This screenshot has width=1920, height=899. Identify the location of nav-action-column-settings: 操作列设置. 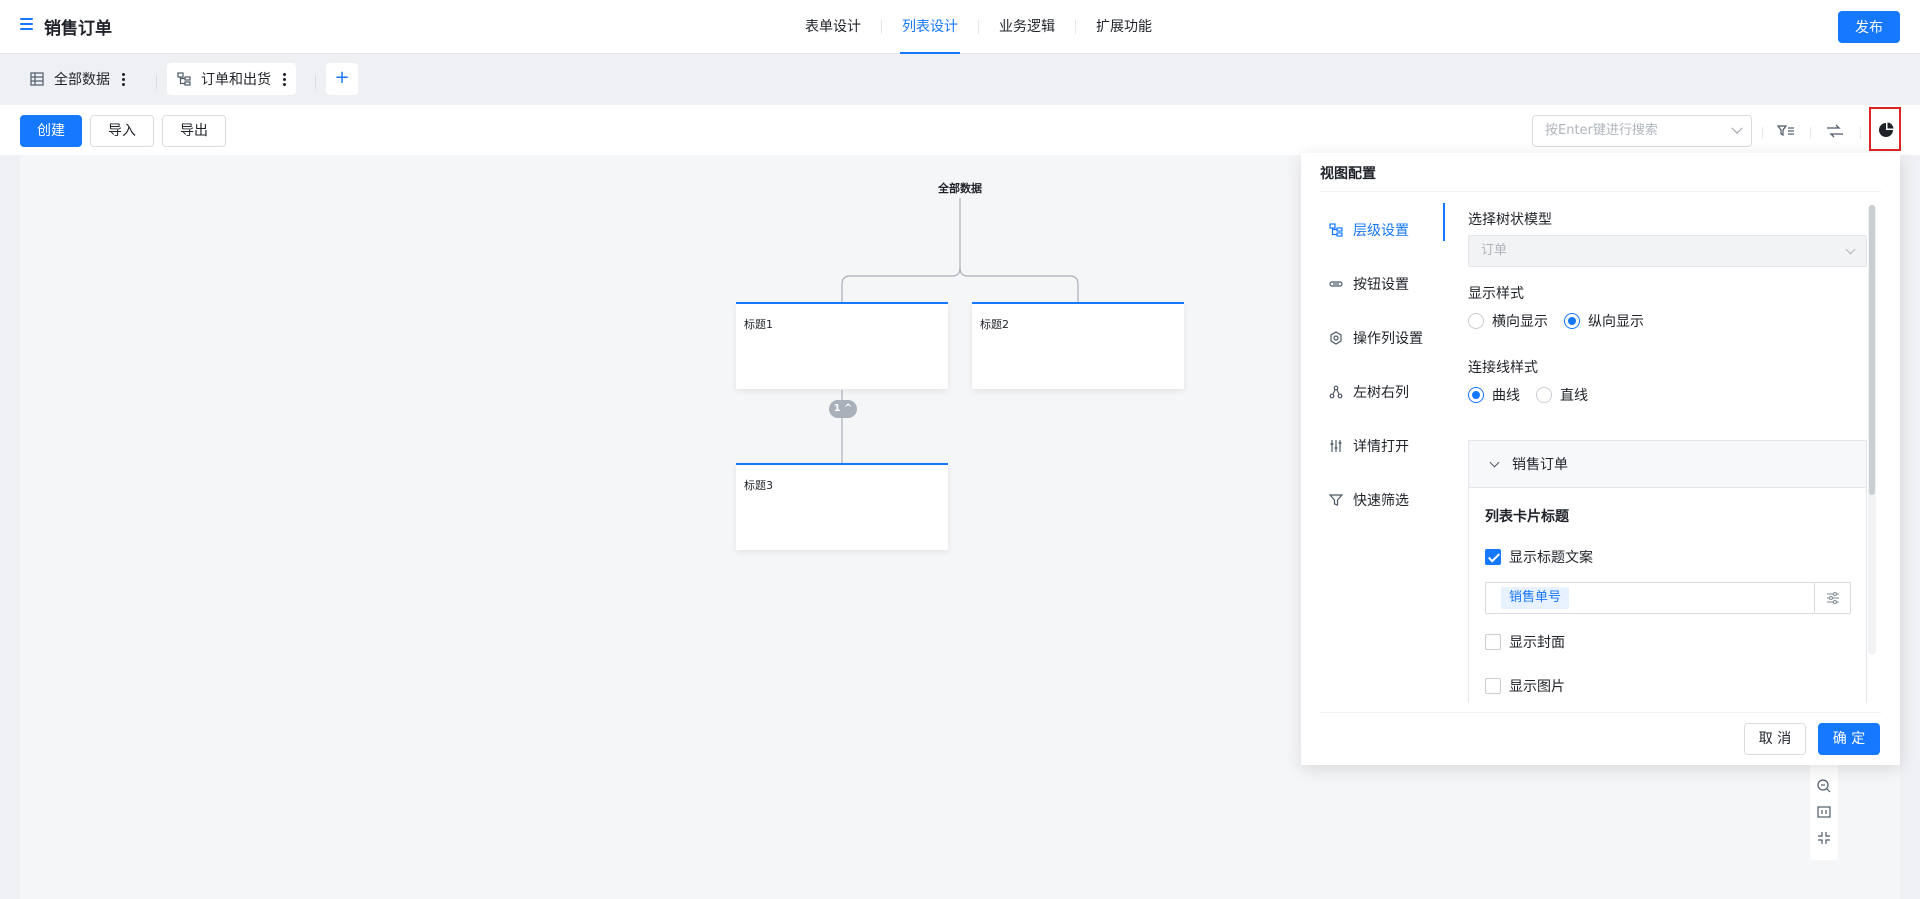
(1373, 338).